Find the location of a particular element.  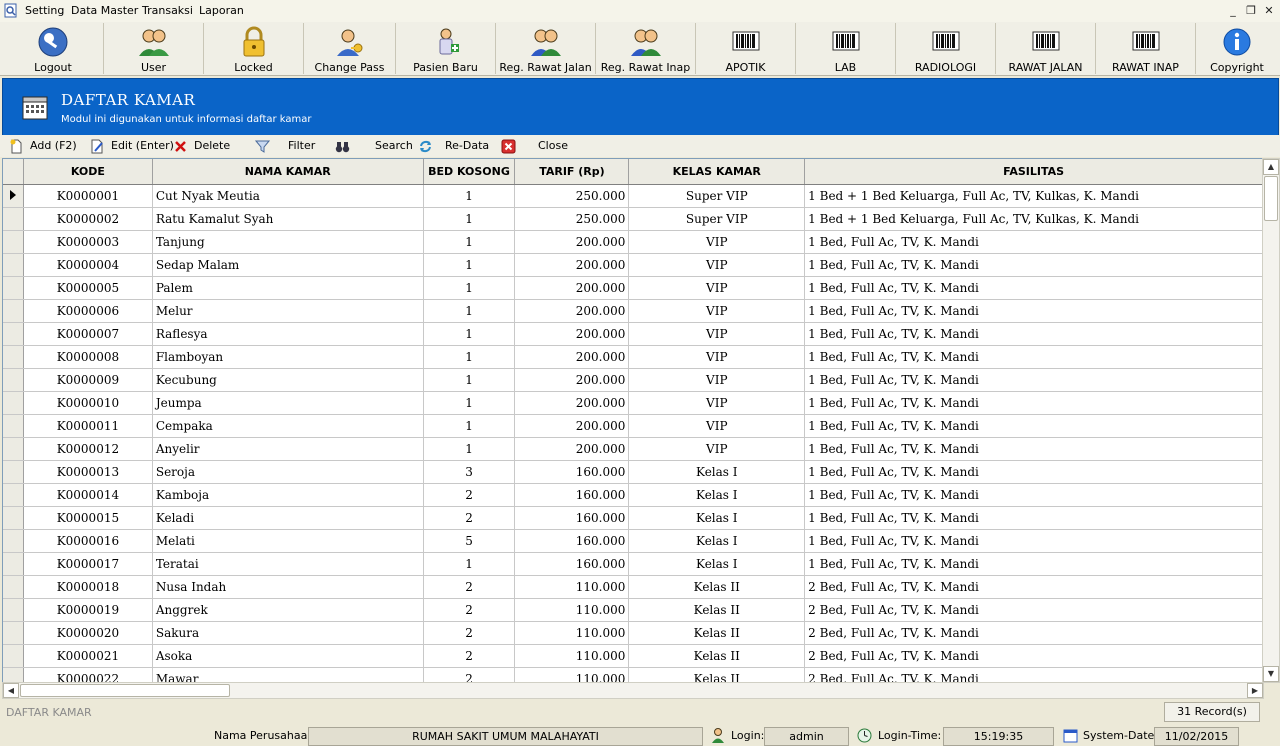

search-button: Search is located at coordinates (374, 146).